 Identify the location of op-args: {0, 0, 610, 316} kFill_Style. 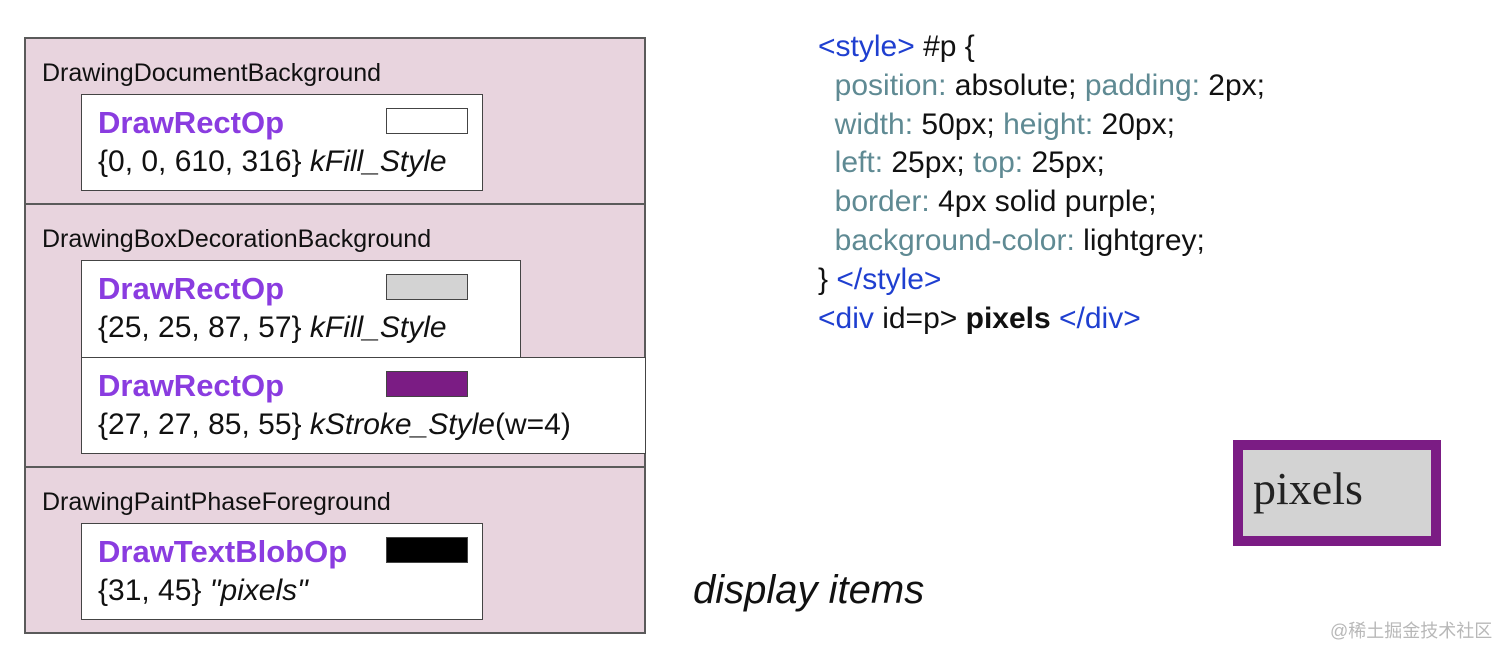
(272, 162).